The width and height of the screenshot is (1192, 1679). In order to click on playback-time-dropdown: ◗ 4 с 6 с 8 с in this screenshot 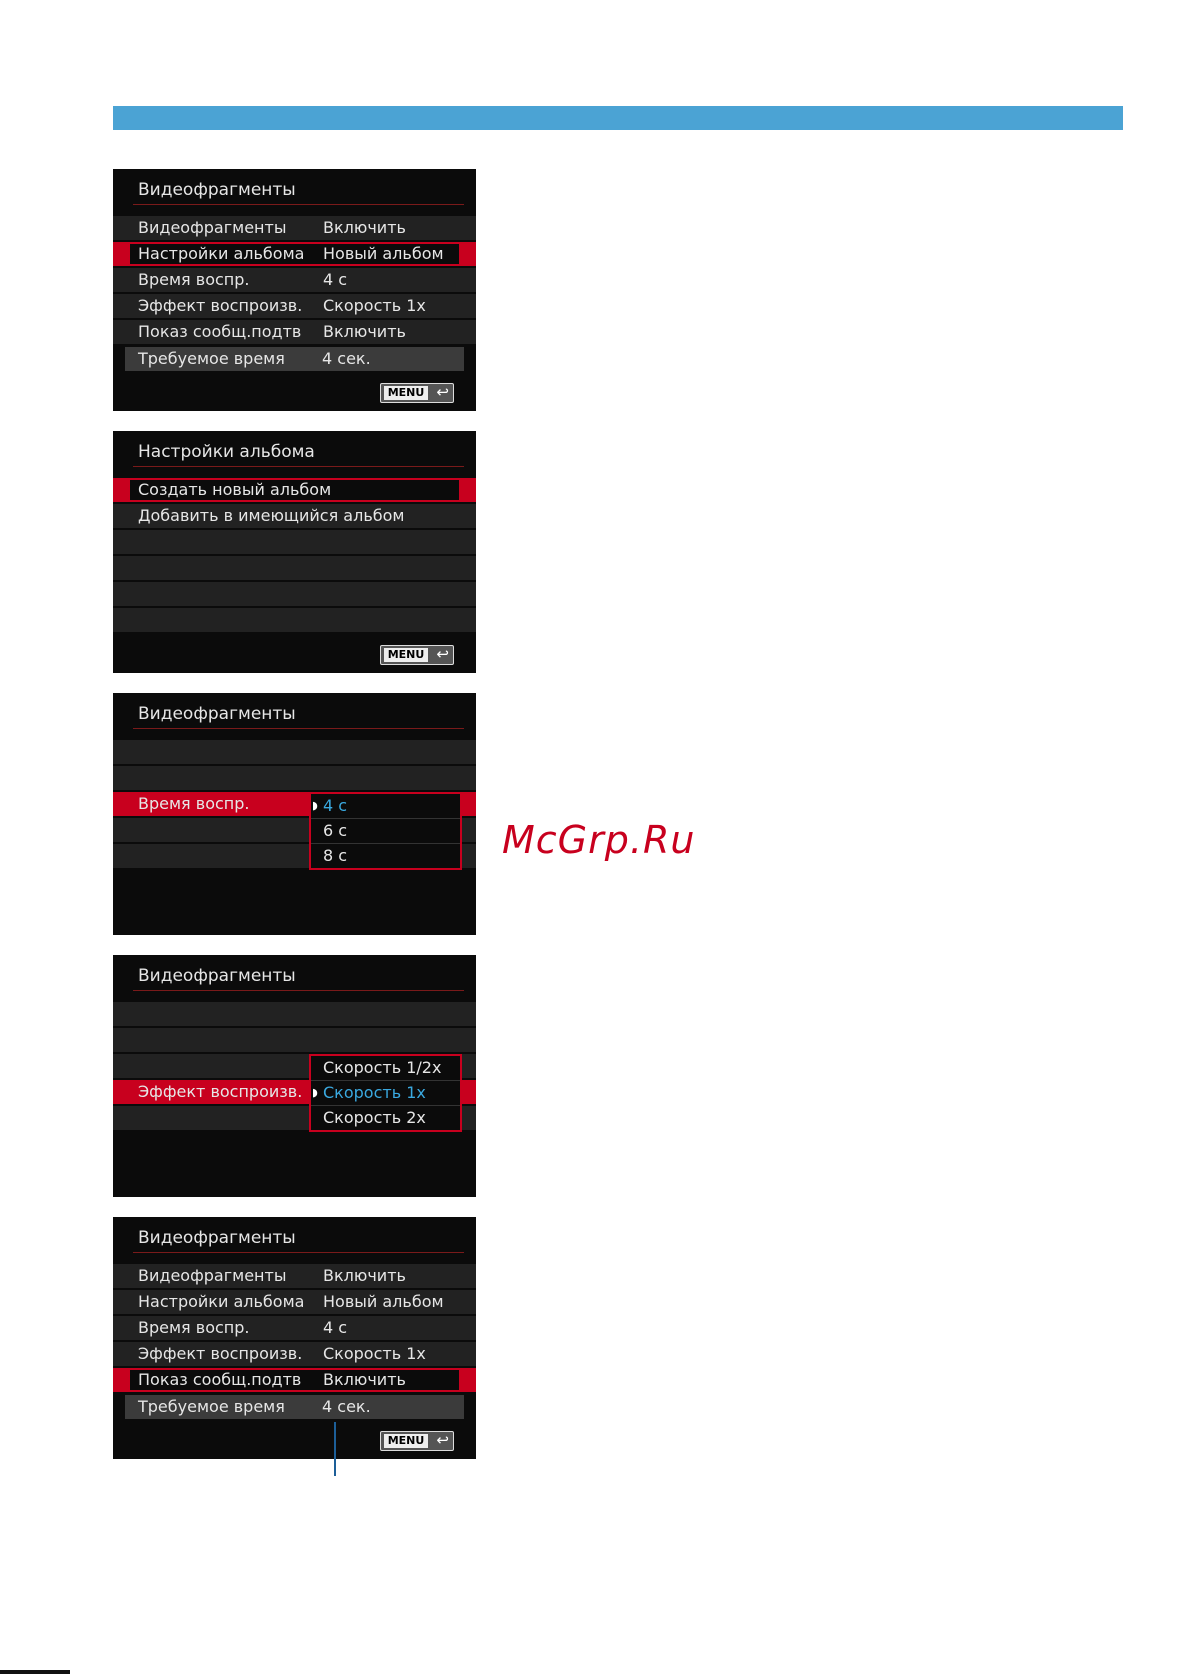, I will do `click(385, 831)`.